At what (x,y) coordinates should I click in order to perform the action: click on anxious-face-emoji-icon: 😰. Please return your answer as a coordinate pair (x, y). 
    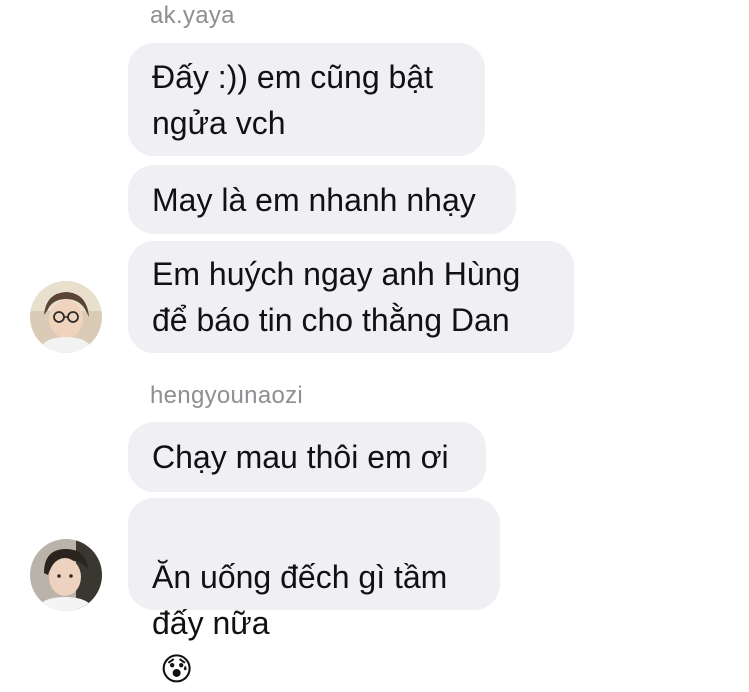
    Looking at the image, I should click on (177, 669).